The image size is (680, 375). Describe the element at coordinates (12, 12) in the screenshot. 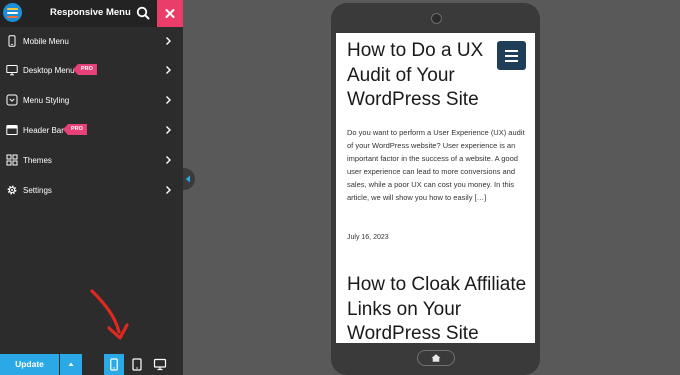

I see `responsive-menu-logo` at that location.